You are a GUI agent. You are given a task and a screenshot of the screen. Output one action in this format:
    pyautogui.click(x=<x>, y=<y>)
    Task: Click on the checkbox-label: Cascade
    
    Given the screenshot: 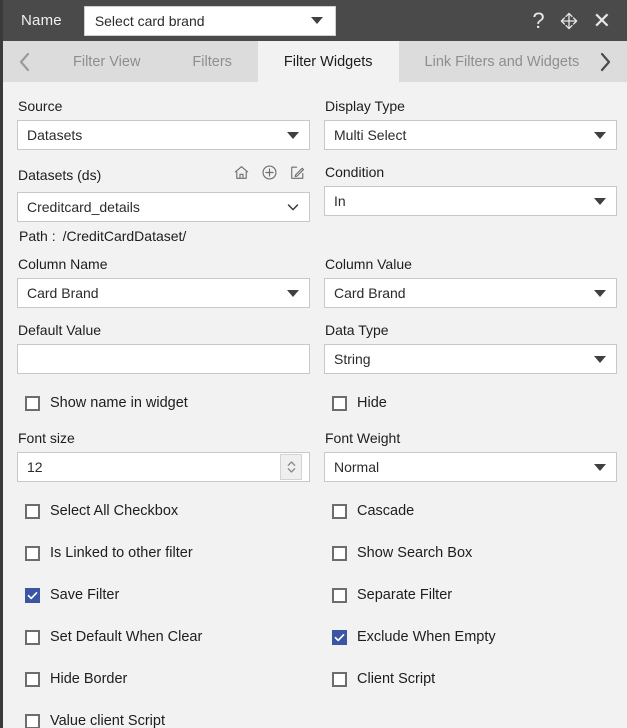 What is the action you would take?
    pyautogui.click(x=386, y=511)
    